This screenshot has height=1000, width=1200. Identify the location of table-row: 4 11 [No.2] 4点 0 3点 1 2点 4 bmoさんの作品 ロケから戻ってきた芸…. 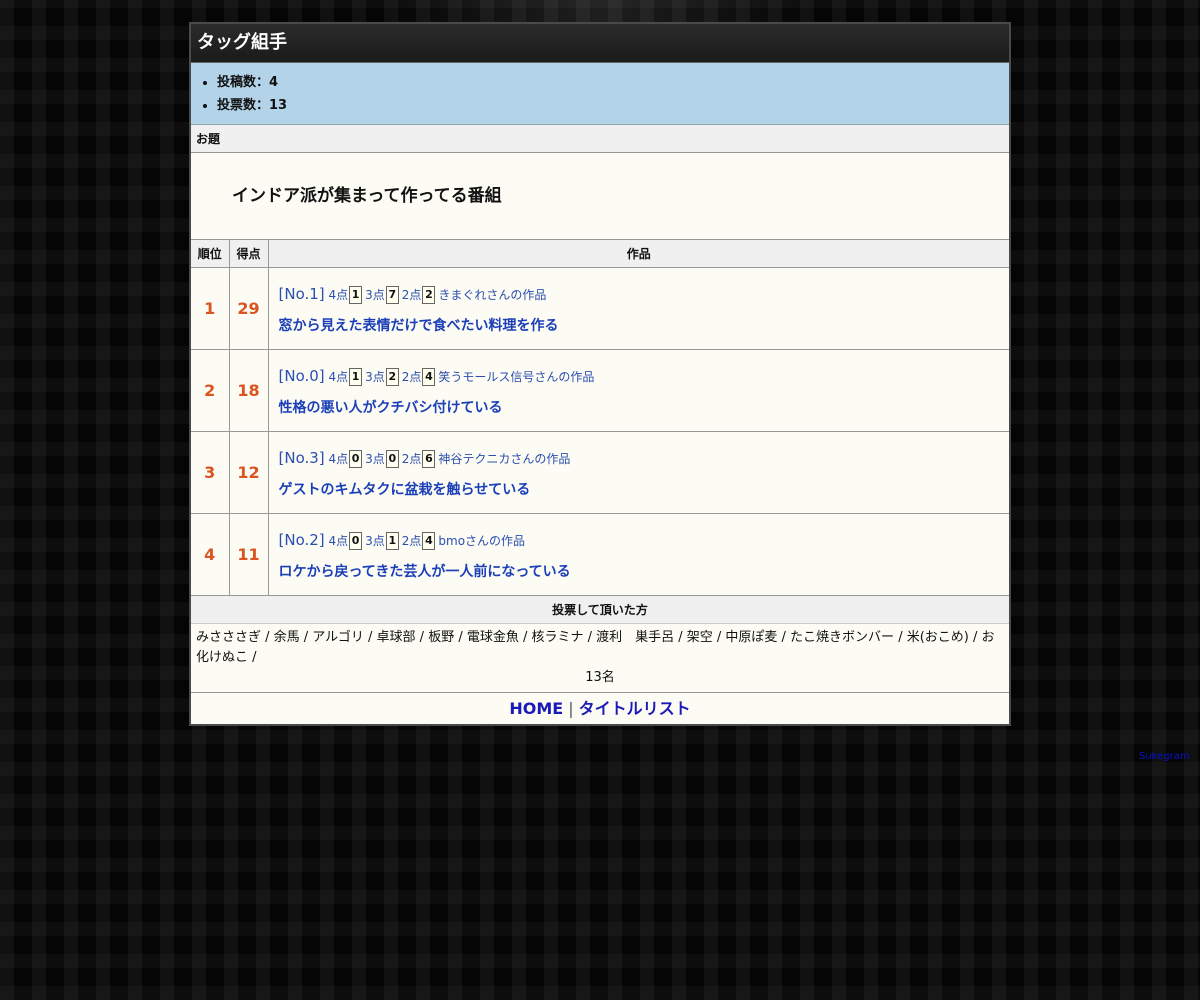
(600, 554).